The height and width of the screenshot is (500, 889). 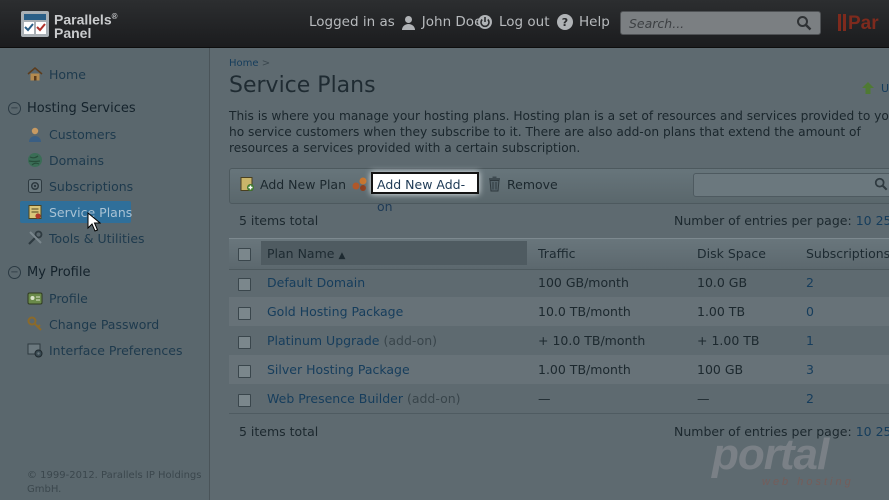 I want to click on page-title: Service Plans, so click(x=302, y=85).